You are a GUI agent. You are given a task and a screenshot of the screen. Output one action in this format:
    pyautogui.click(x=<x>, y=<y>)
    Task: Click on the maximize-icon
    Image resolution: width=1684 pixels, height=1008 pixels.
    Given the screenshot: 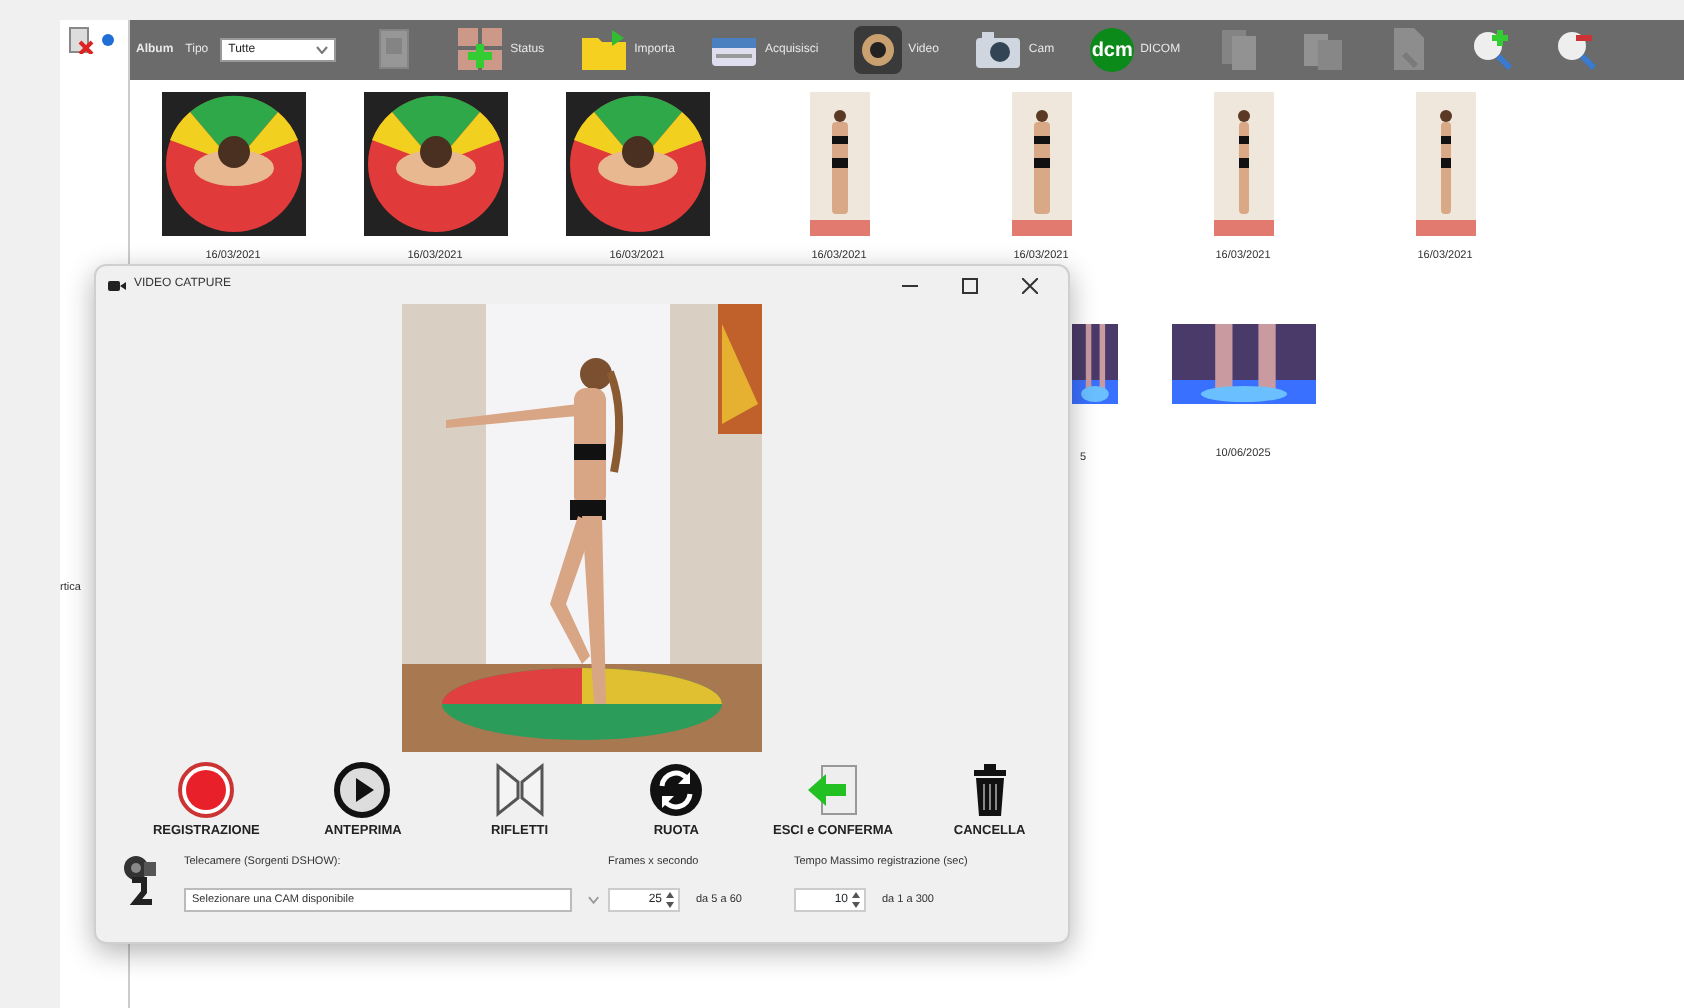 What is the action you would take?
    pyautogui.click(x=970, y=285)
    